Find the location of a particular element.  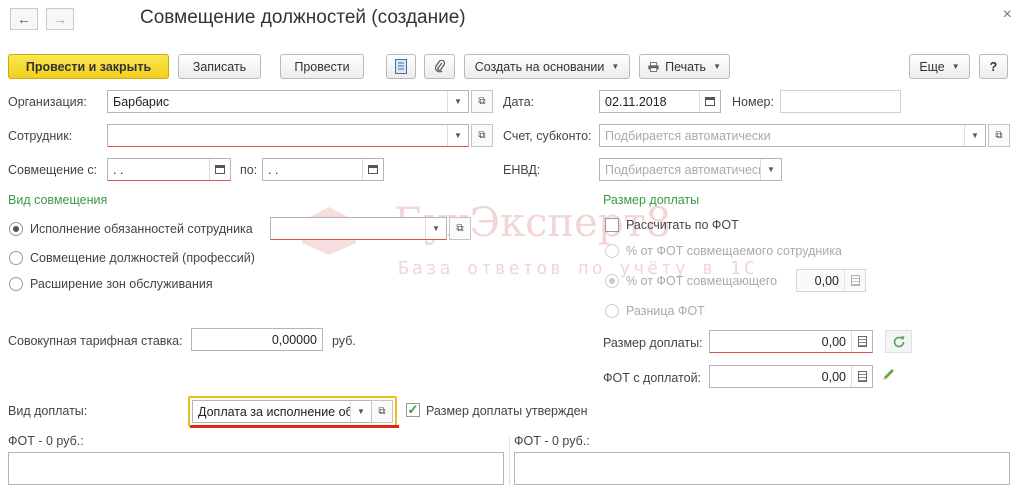

surcharge-approved-checkbox: ✓ is located at coordinates (413, 409).